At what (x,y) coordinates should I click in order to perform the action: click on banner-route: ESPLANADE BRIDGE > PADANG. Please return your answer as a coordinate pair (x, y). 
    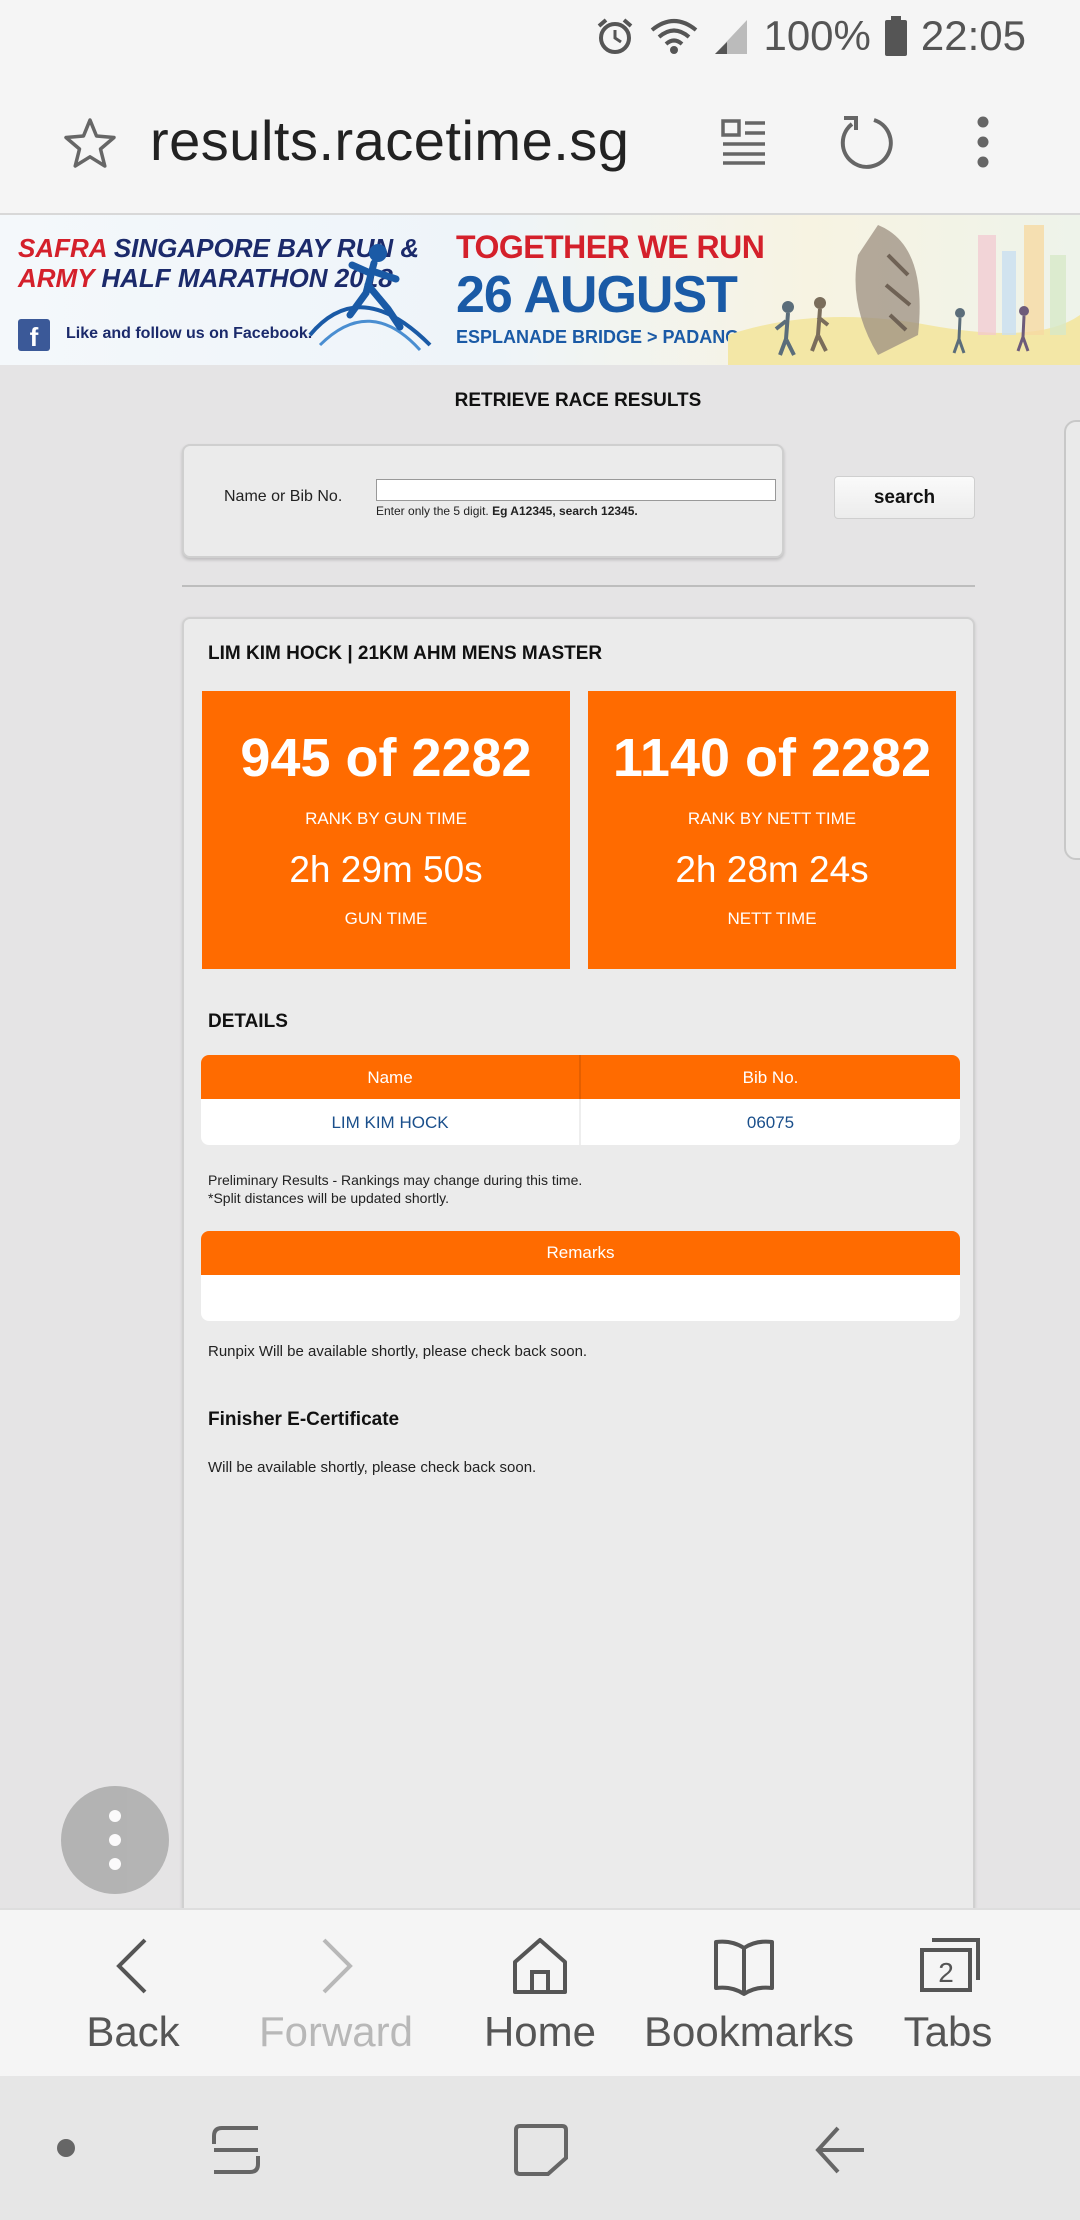
    Looking at the image, I should click on (598, 337).